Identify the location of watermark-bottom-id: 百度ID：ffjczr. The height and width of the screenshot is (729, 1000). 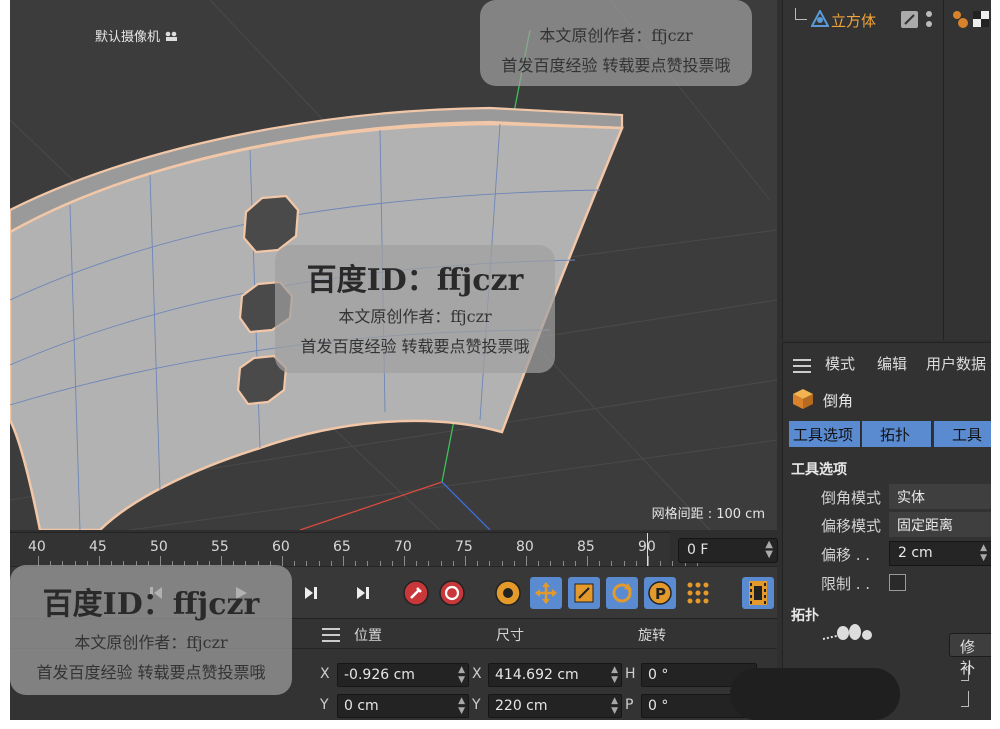
(151, 604).